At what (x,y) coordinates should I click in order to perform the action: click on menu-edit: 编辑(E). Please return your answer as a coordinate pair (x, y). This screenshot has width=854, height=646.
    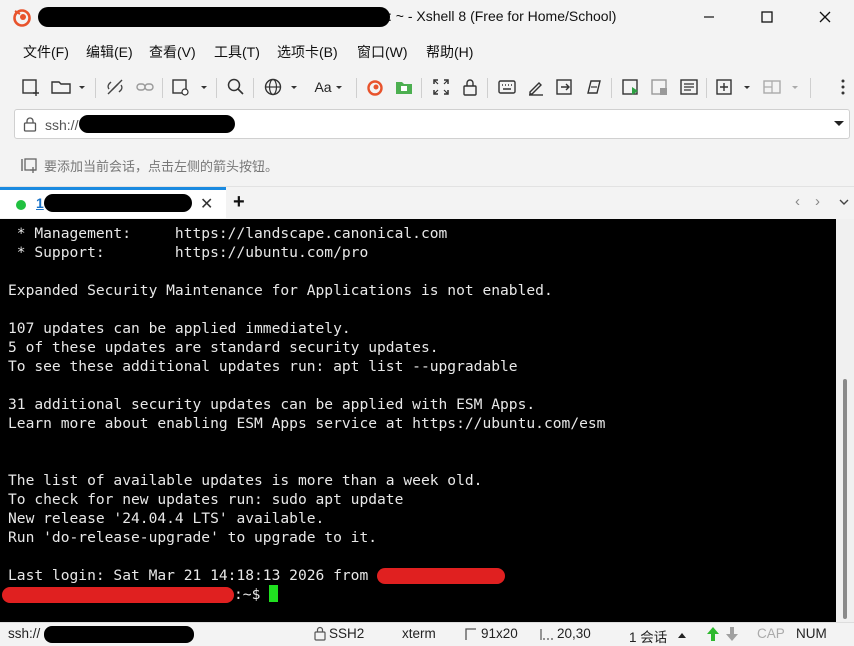
    Looking at the image, I should click on (109, 52).